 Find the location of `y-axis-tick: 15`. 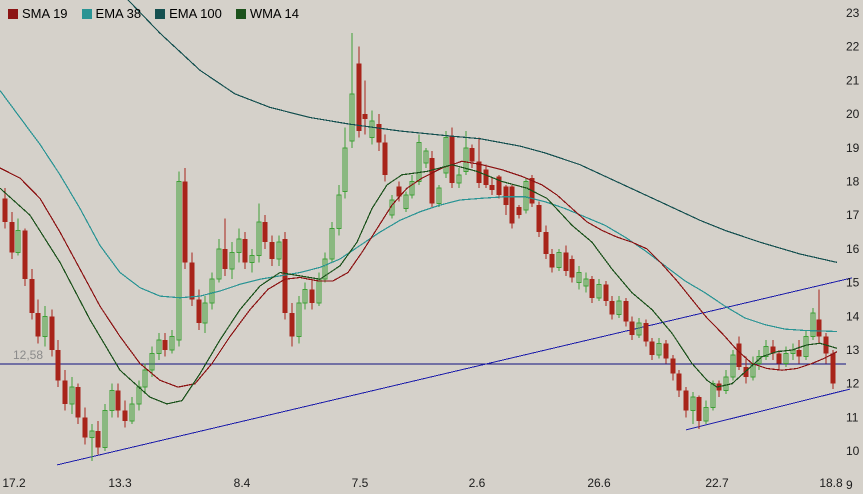

y-axis-tick: 15 is located at coordinates (853, 283).